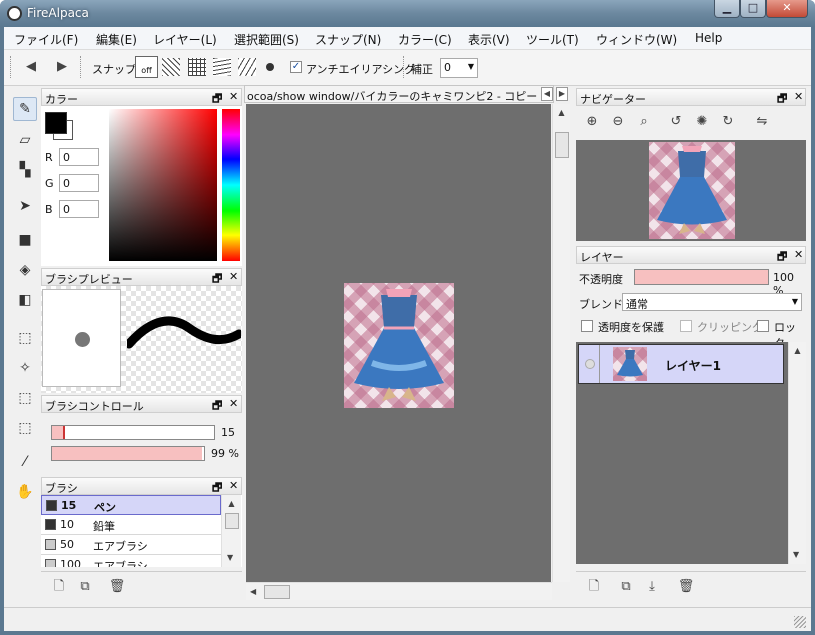  What do you see at coordinates (163, 185) in the screenshot?
I see `saturation-value-picker` at bounding box center [163, 185].